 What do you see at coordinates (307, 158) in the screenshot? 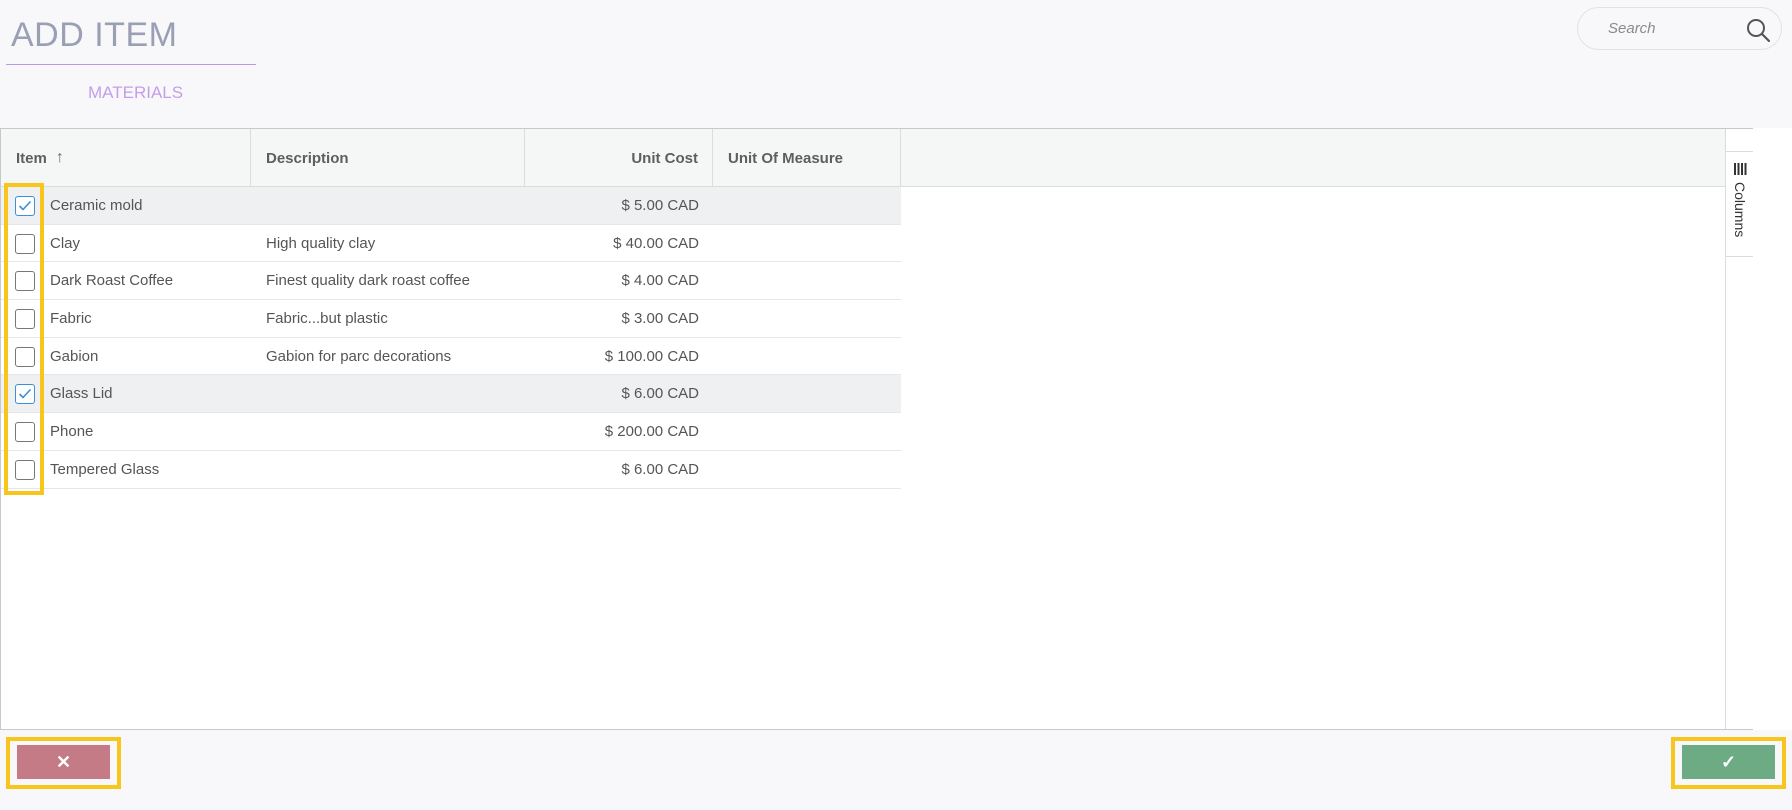
I see `column-header-description-label: Description` at bounding box center [307, 158].